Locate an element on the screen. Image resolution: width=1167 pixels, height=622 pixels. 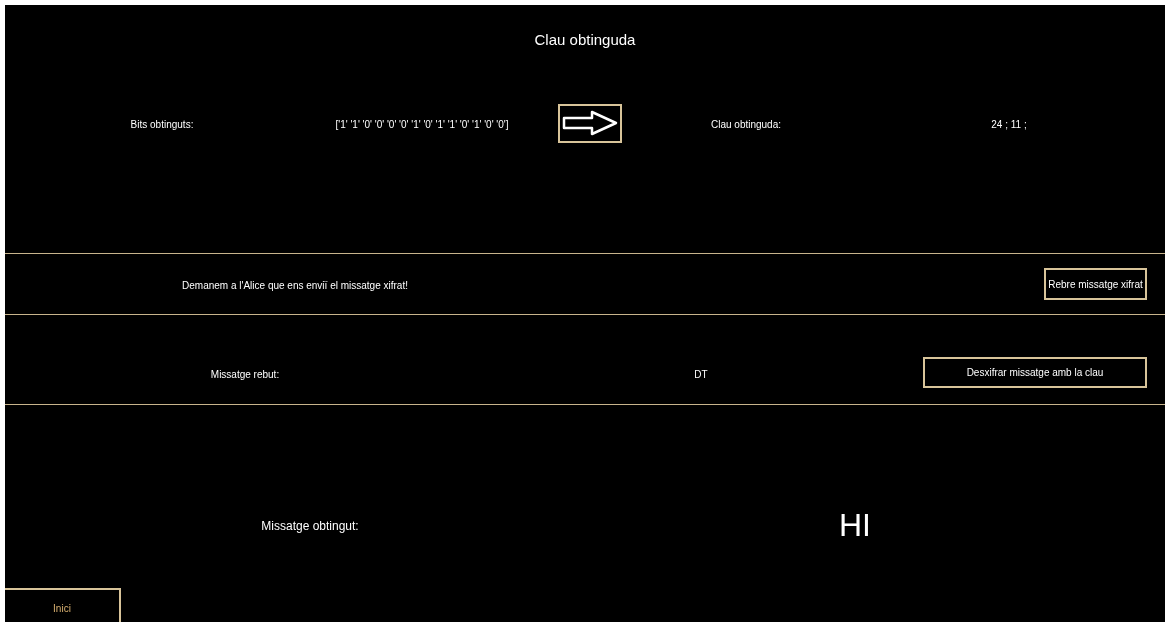
page-title: Clau obtinguda is located at coordinates (585, 39).